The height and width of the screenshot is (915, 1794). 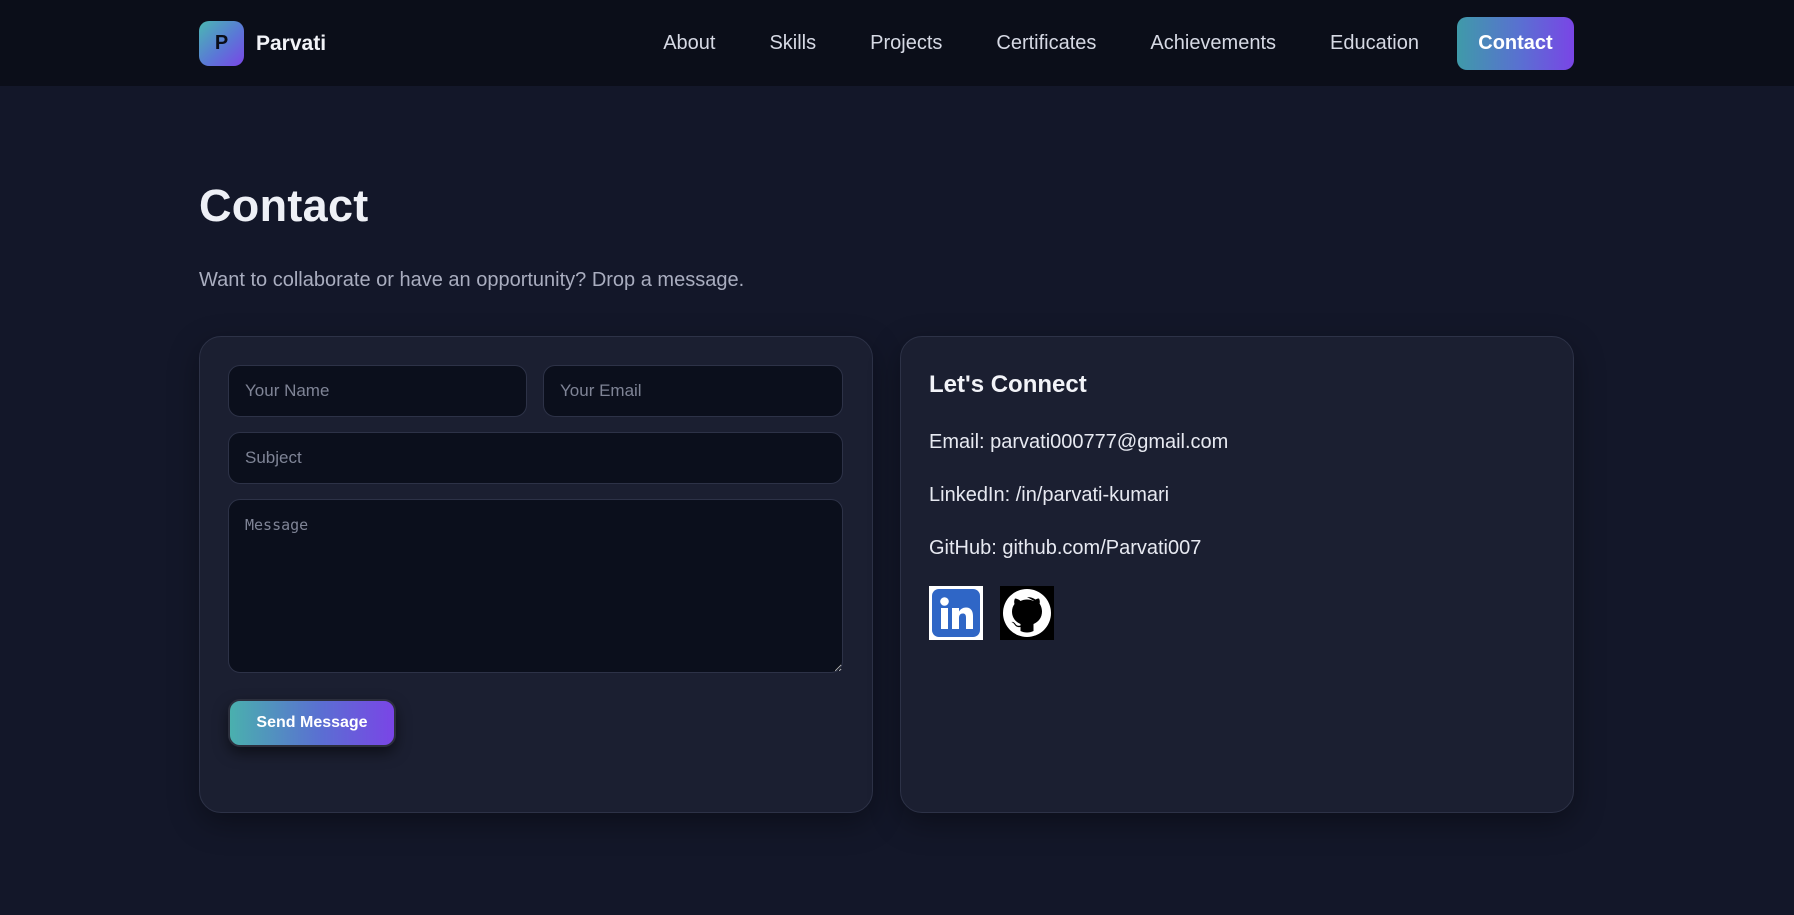 I want to click on page-title: Contact, so click(x=284, y=205).